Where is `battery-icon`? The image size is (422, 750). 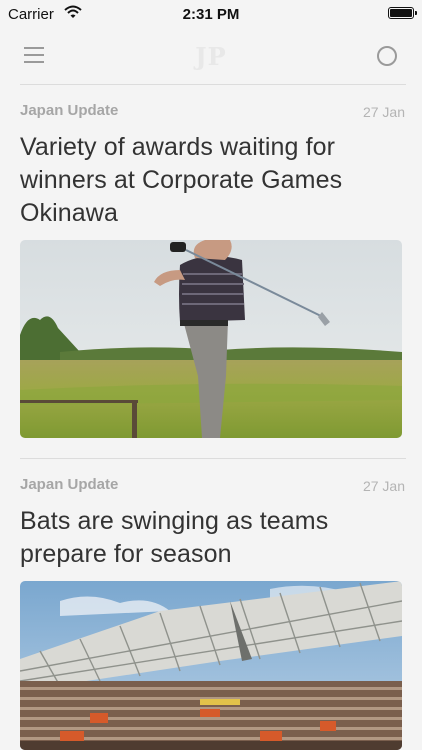
battery-icon is located at coordinates (402, 13).